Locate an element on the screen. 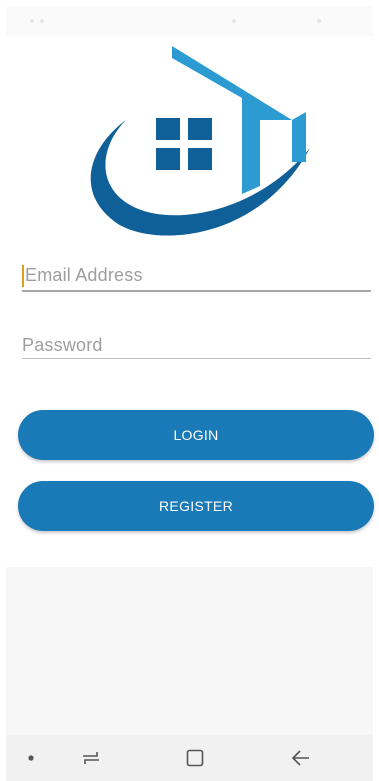  recent-apps-button is located at coordinates (91, 758).